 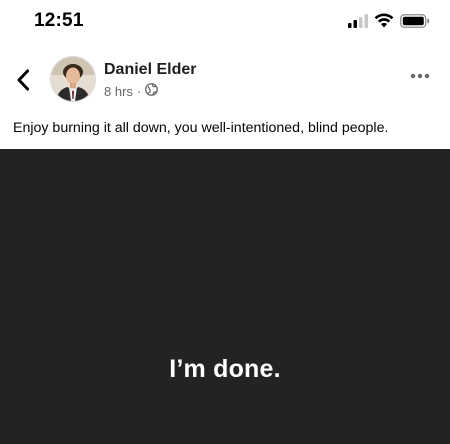 I want to click on status-icons, so click(x=389, y=23).